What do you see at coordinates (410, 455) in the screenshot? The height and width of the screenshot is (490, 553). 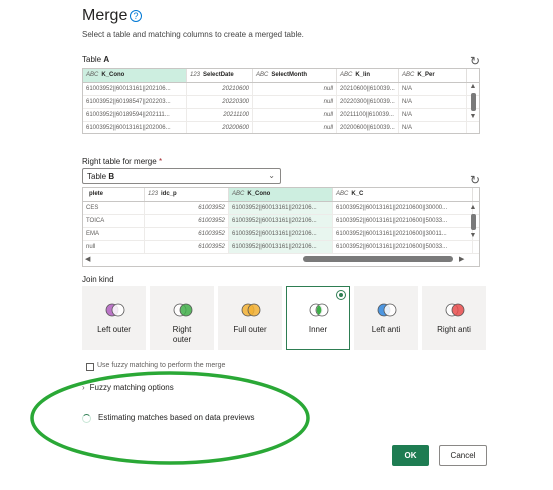 I see `ok-button: OK` at bounding box center [410, 455].